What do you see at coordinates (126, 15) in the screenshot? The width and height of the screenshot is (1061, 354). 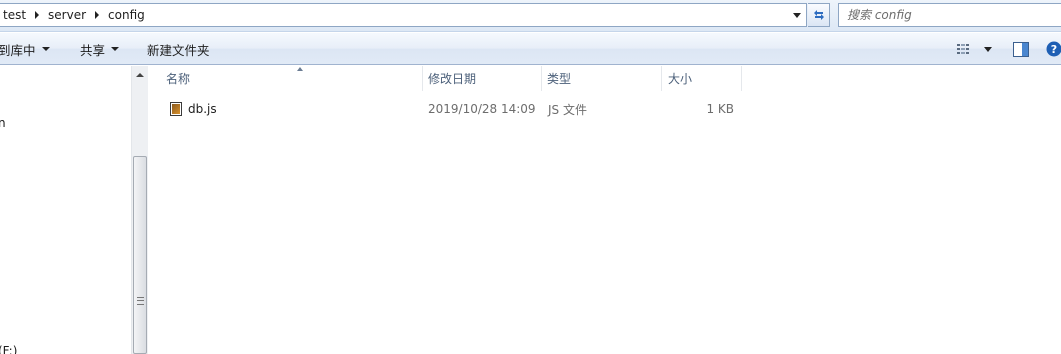 I see `breadcrumb-config: config` at bounding box center [126, 15].